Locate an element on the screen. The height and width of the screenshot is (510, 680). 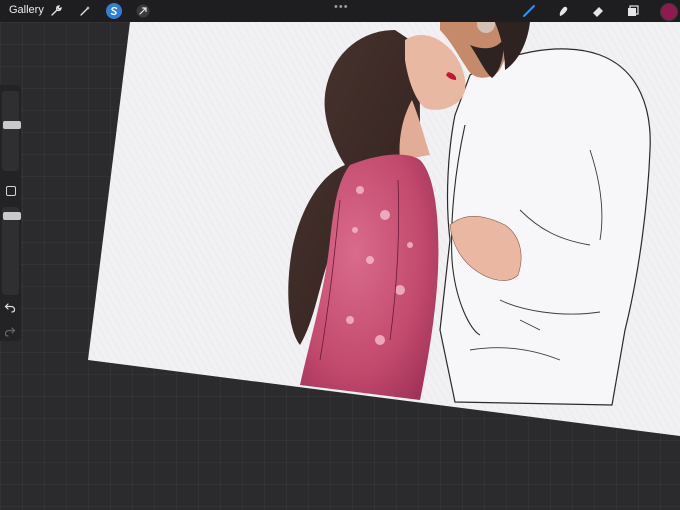
undo-icon is located at coordinates (10, 307).